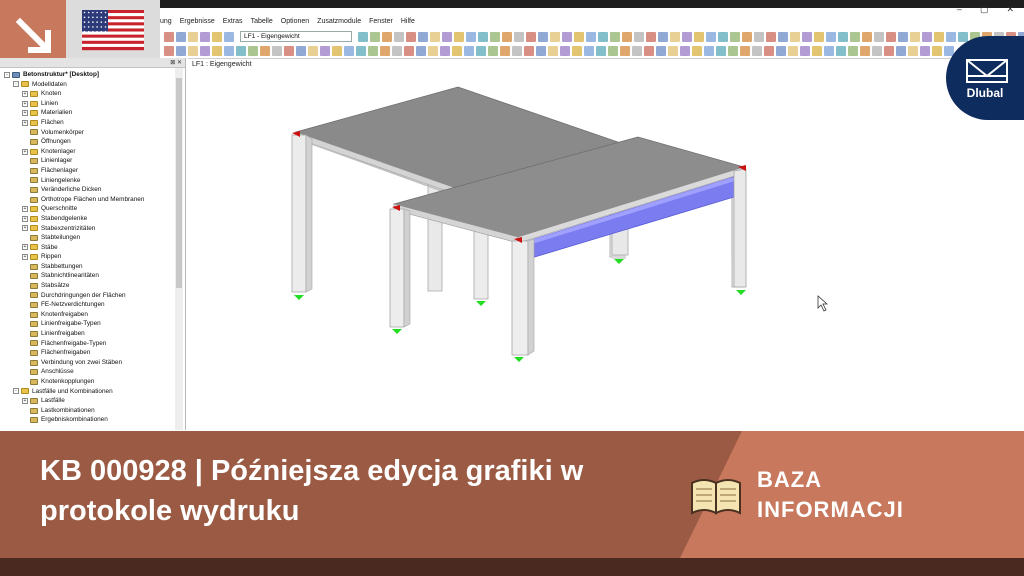 The width and height of the screenshot is (1024, 576). Describe the element at coordinates (7, 74) in the screenshot. I see `collapse-icon: -` at that location.